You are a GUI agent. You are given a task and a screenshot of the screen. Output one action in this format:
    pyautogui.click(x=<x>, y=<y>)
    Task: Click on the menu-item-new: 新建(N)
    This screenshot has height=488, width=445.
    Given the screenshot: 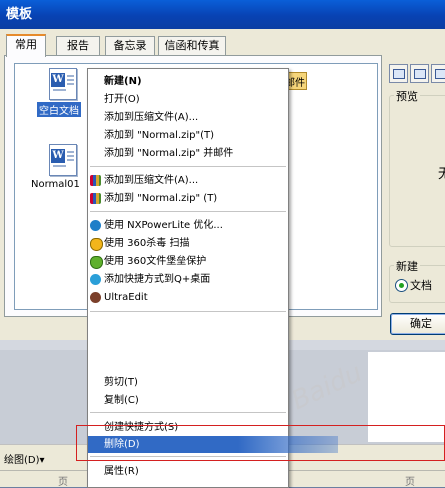 What is the action you would take?
    pyautogui.click(x=188, y=81)
    